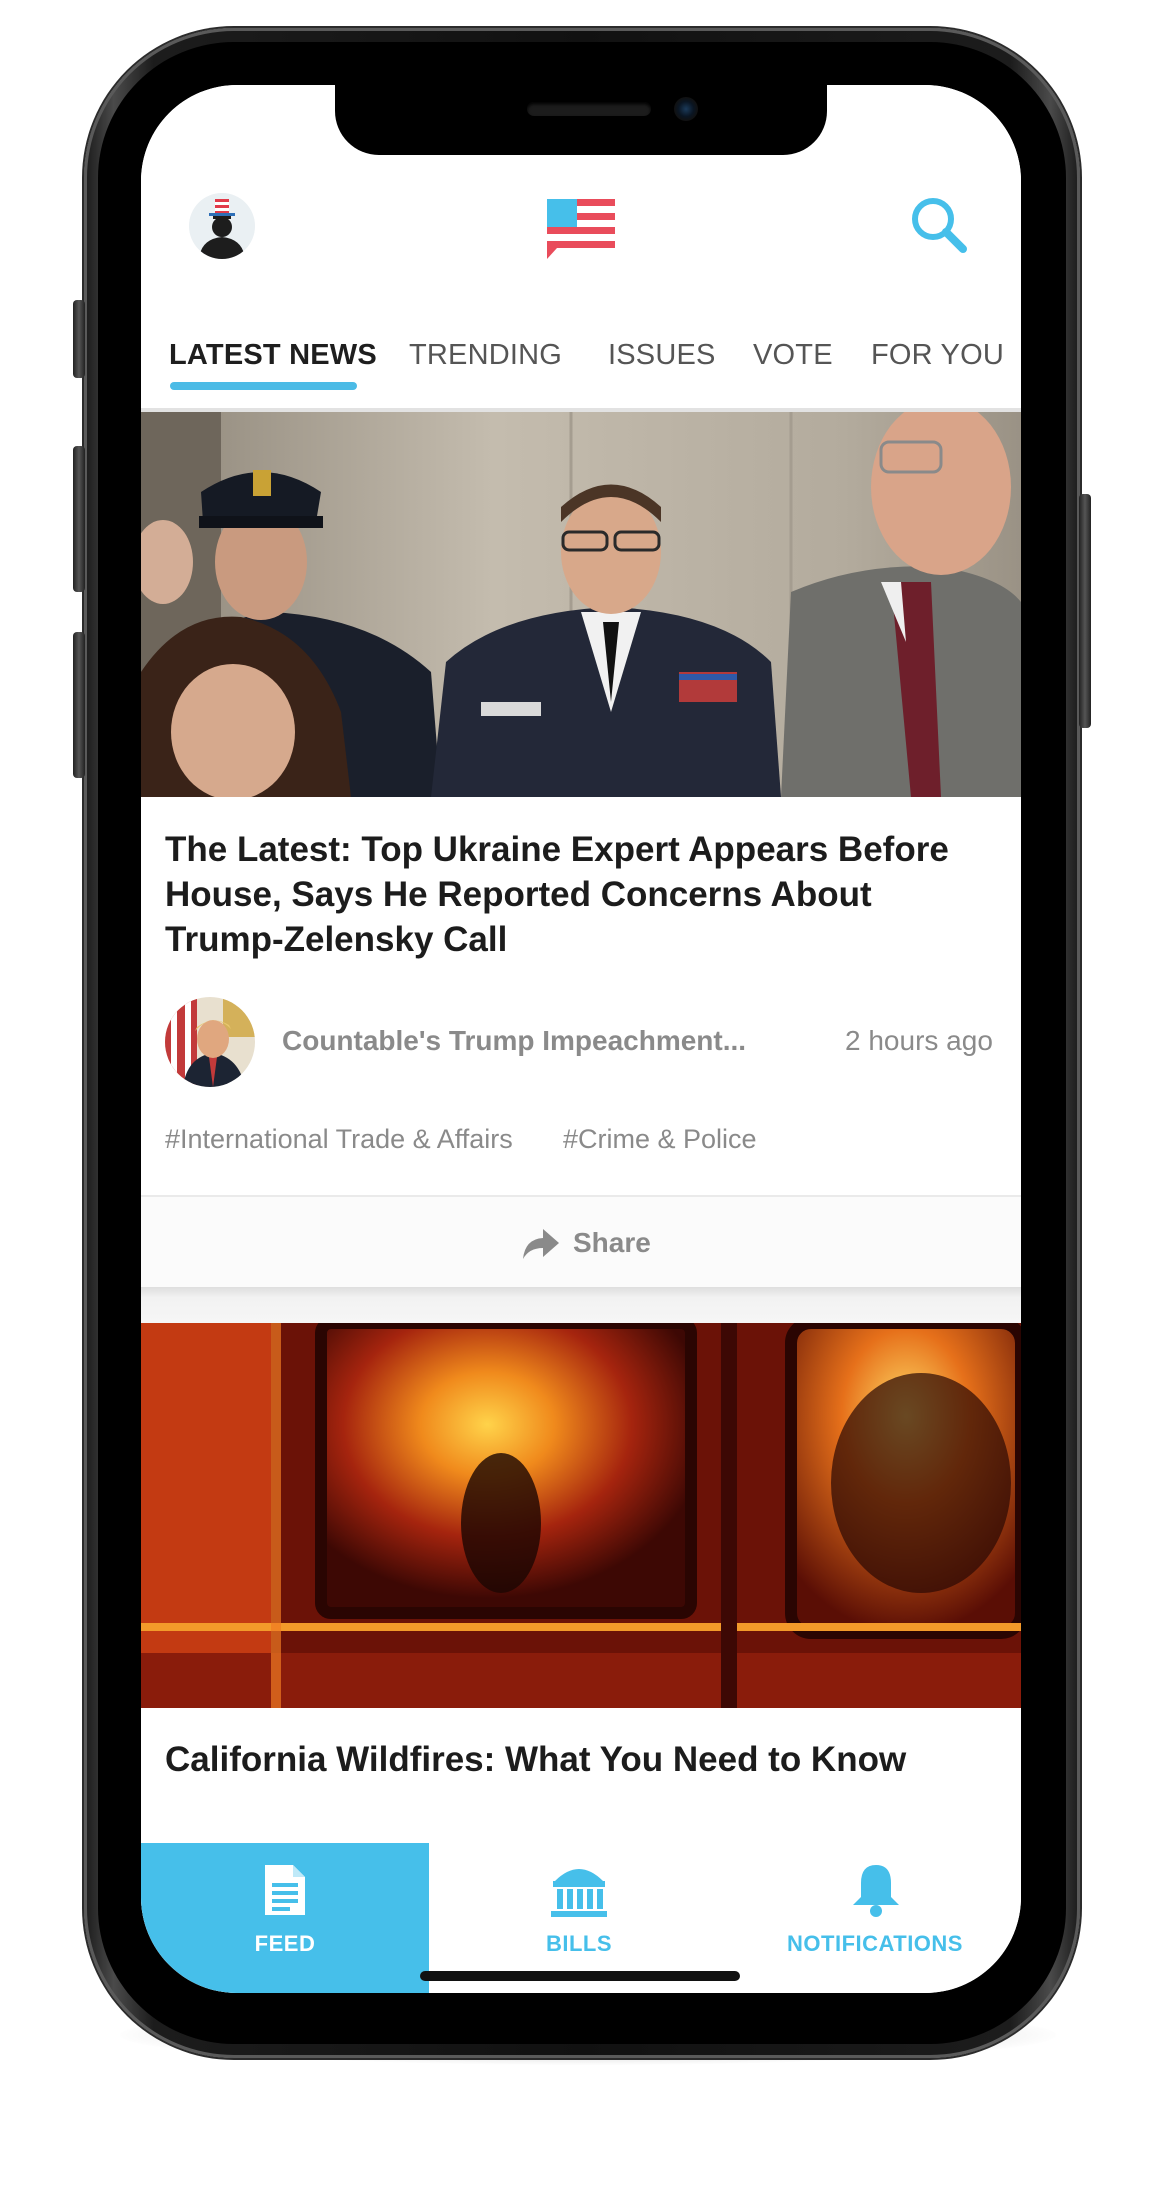 The width and height of the screenshot is (1176, 2202). Describe the element at coordinates (589, 109) in the screenshot. I see `earpiece-speaker` at that location.